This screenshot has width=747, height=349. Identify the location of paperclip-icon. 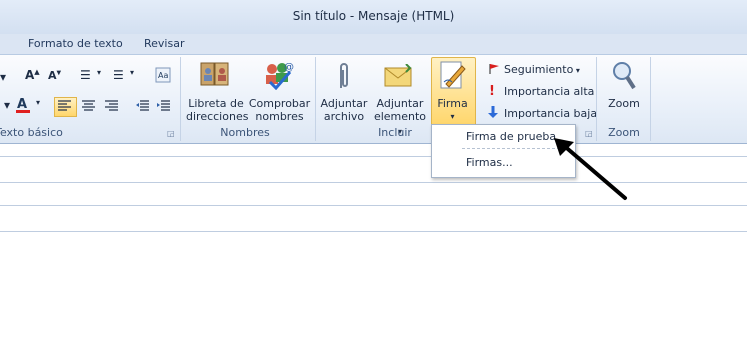
(344, 77).